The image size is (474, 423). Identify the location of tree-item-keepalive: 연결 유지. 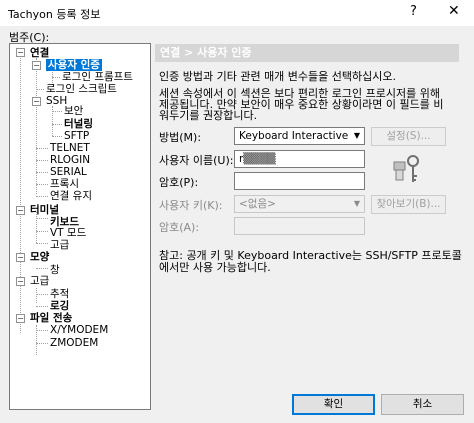
(71, 196).